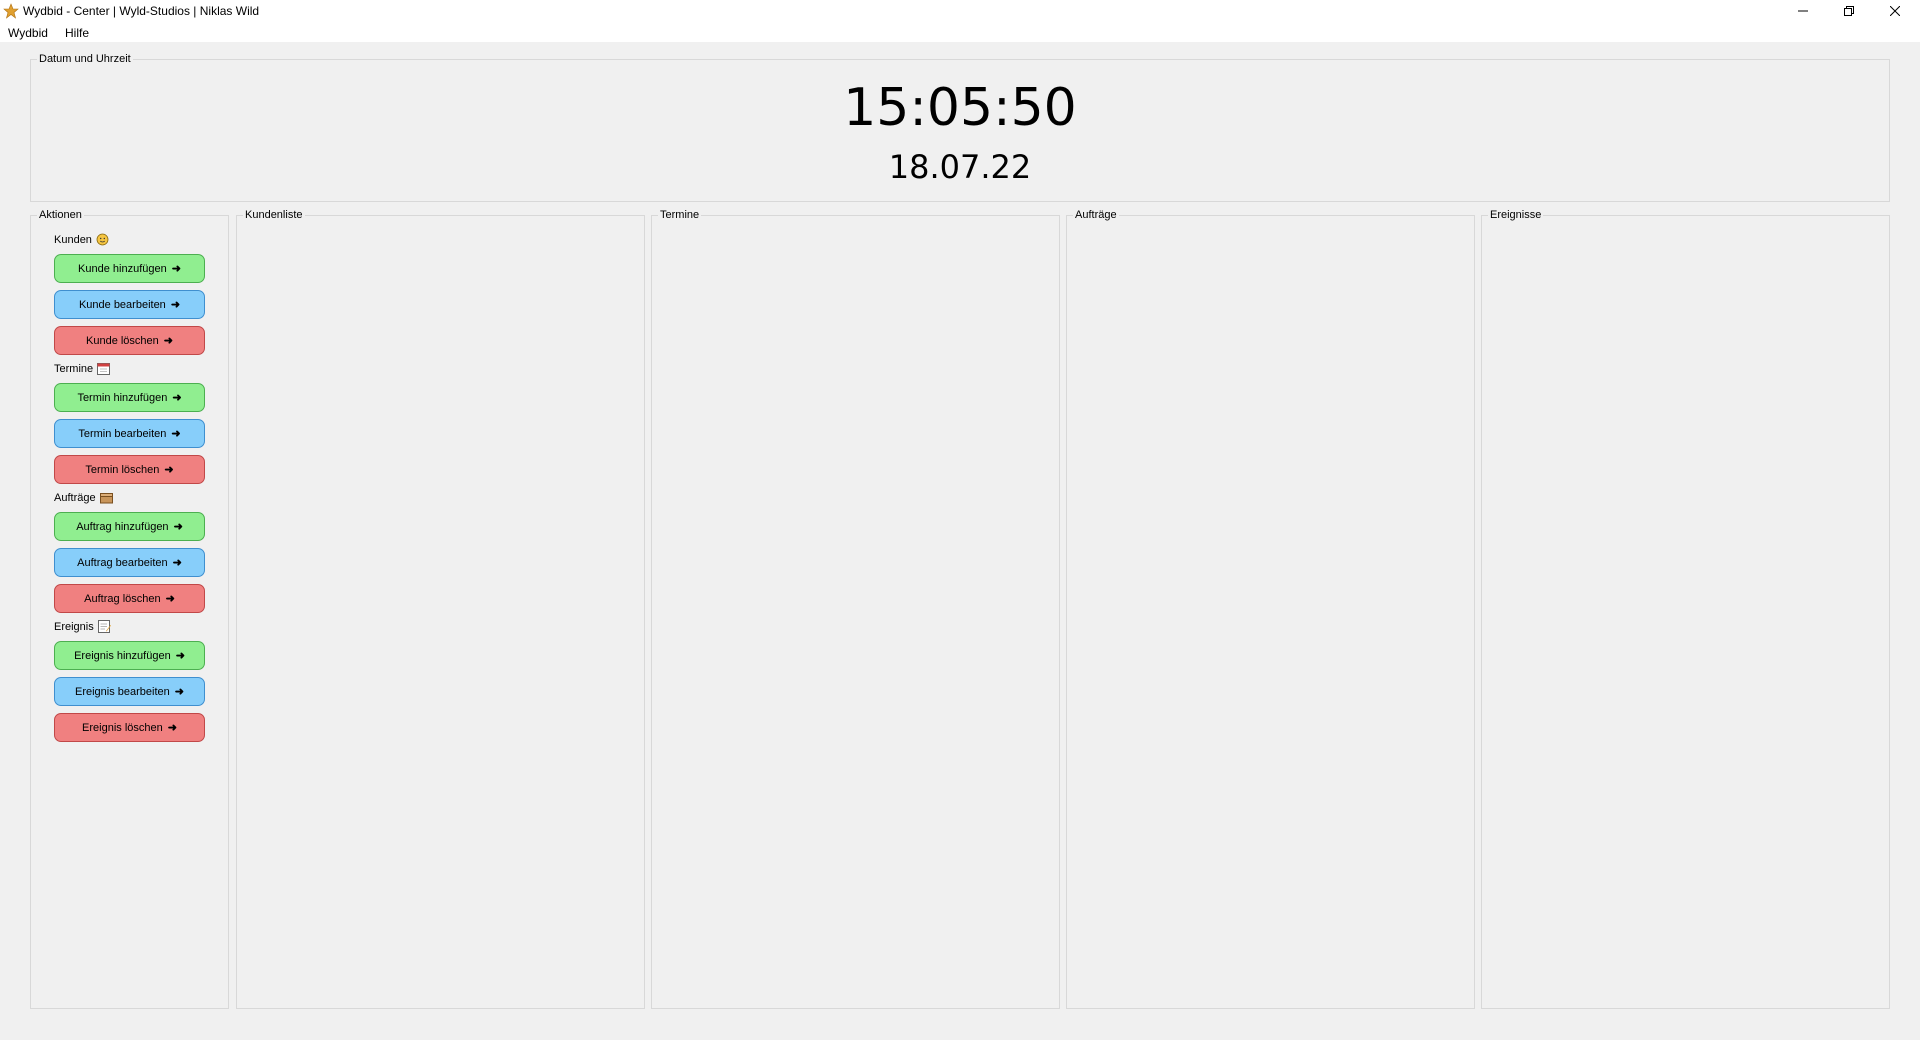 The image size is (1920, 1040). Describe the element at coordinates (122, 433) in the screenshot. I see `termin-bearbeiten-label: Termin bearbeiten` at that location.